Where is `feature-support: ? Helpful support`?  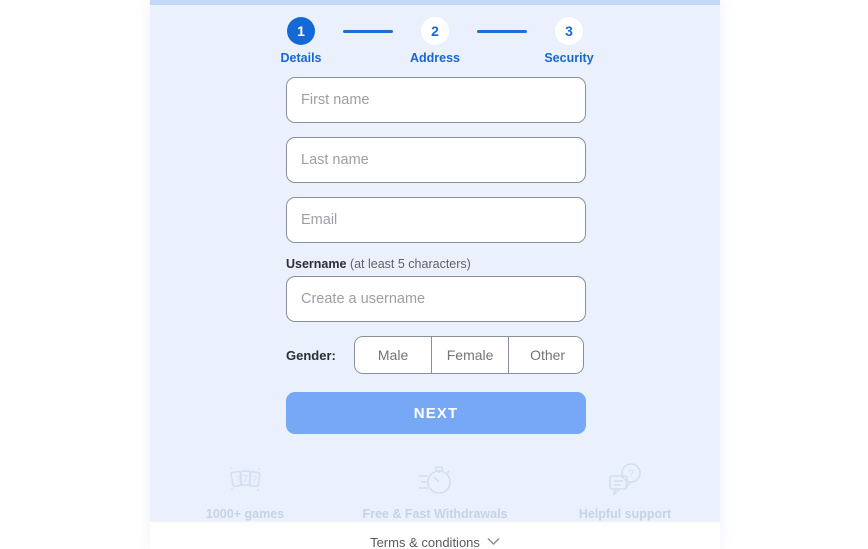 feature-support: ? Helpful support is located at coordinates (625, 490).